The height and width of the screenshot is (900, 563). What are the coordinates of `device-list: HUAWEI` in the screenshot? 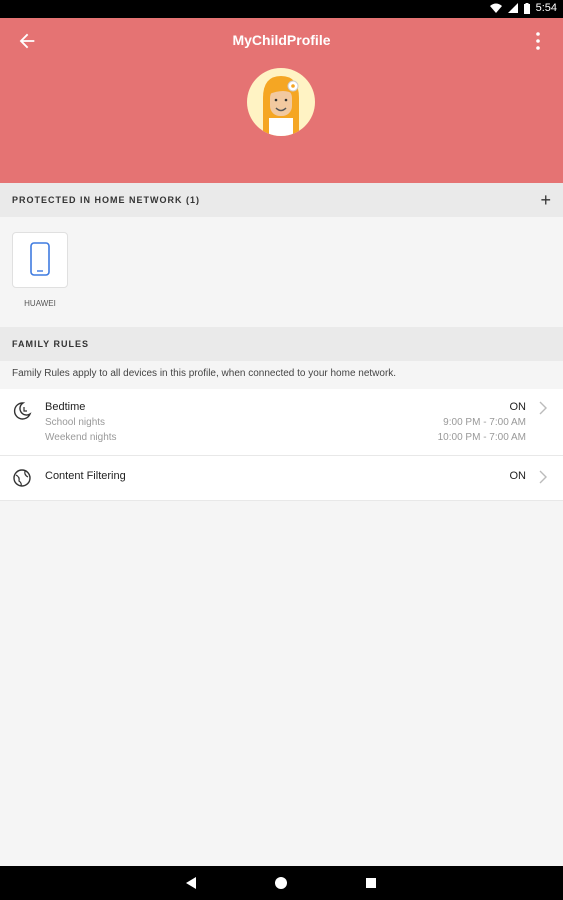 It's located at (281, 272).